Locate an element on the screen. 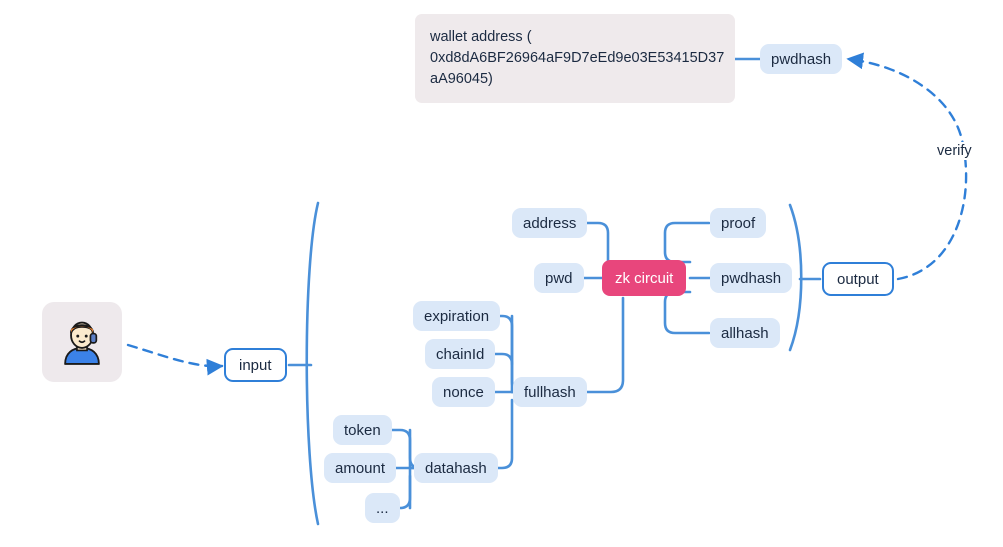 The image size is (1003, 547). user-avatar-tile is located at coordinates (82, 342).